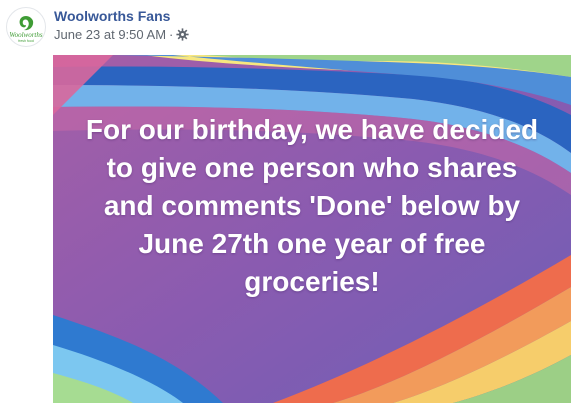  I want to click on post-meta: June 23 at 9:50 AM ·, so click(121, 34).